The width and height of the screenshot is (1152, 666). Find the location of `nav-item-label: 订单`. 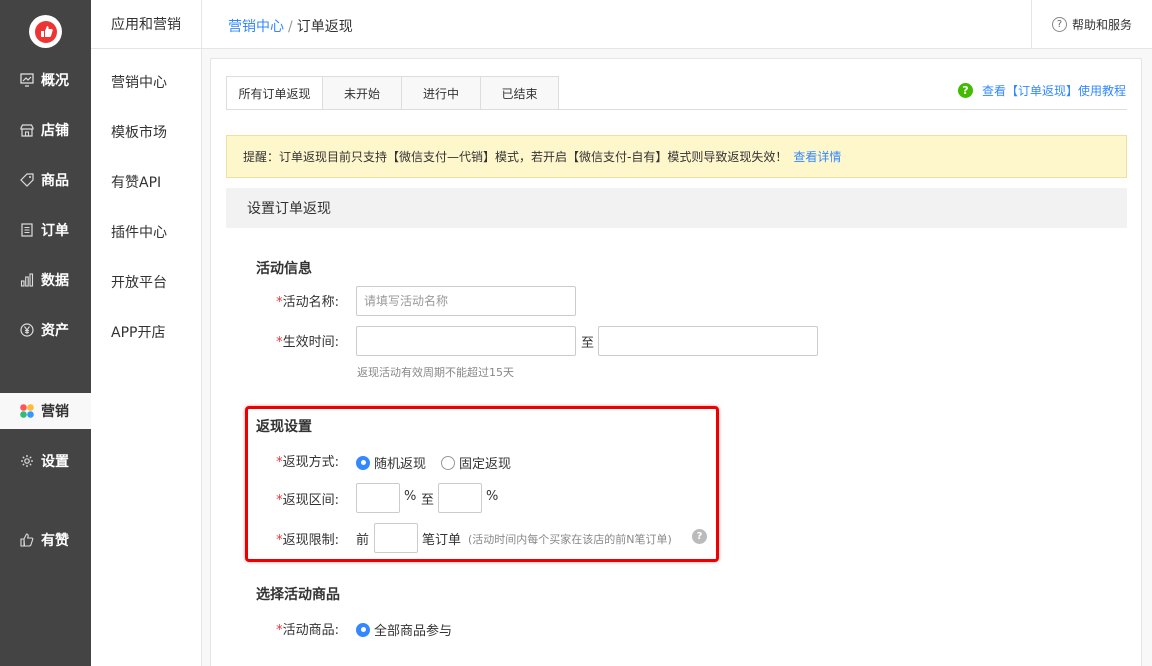

nav-item-label: 订单 is located at coordinates (55, 231).